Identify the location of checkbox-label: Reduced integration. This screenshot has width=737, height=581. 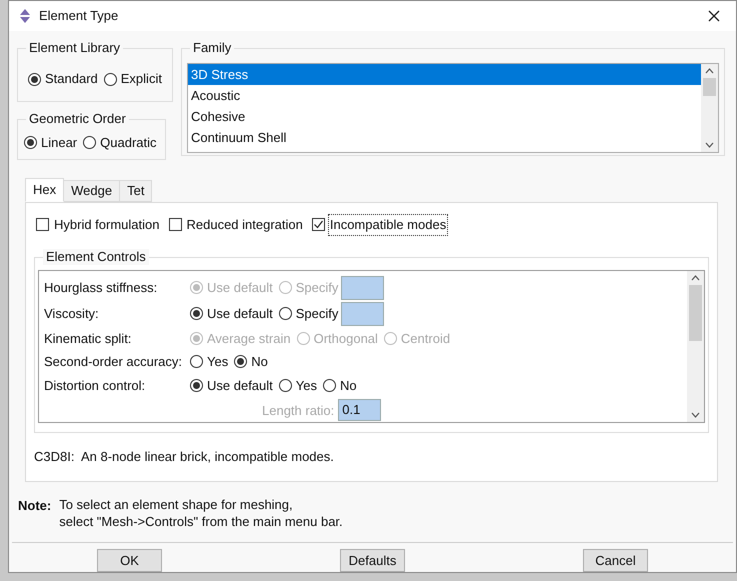
(245, 225).